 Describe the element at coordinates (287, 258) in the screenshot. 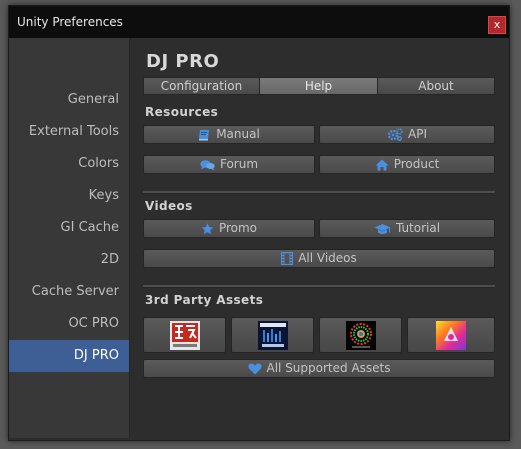

I see `film-icon` at that location.